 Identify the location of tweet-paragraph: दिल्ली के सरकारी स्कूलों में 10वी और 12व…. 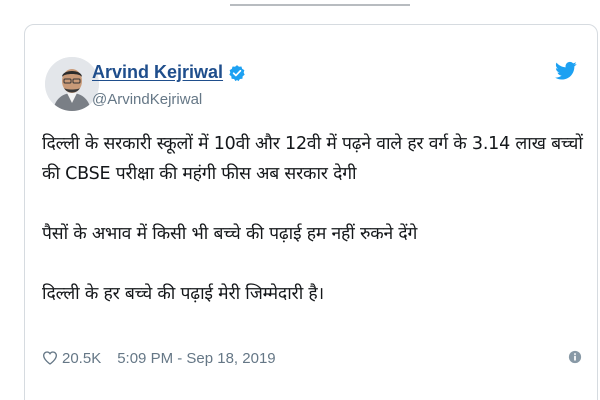
(312, 159).